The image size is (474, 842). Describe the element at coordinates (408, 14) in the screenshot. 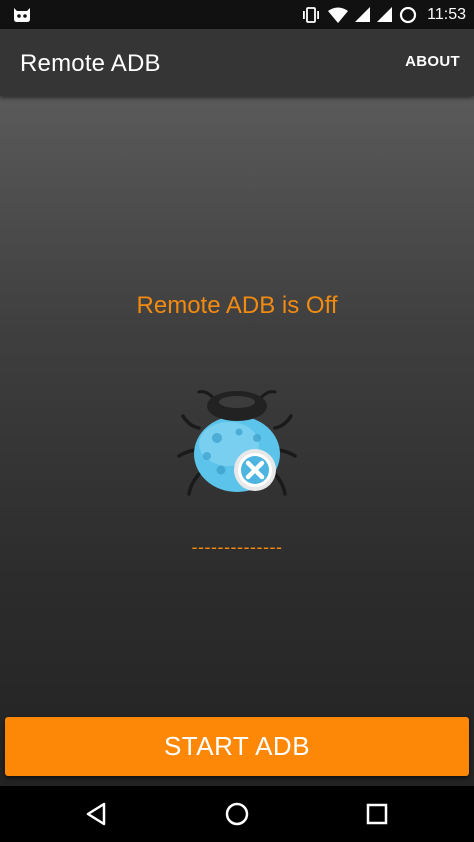

I see `data-saver-icon` at that location.